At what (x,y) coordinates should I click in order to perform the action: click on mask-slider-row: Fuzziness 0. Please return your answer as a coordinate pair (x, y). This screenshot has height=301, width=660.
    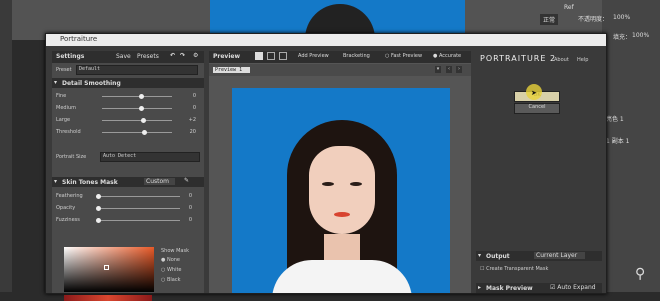
    Looking at the image, I should click on (128, 220).